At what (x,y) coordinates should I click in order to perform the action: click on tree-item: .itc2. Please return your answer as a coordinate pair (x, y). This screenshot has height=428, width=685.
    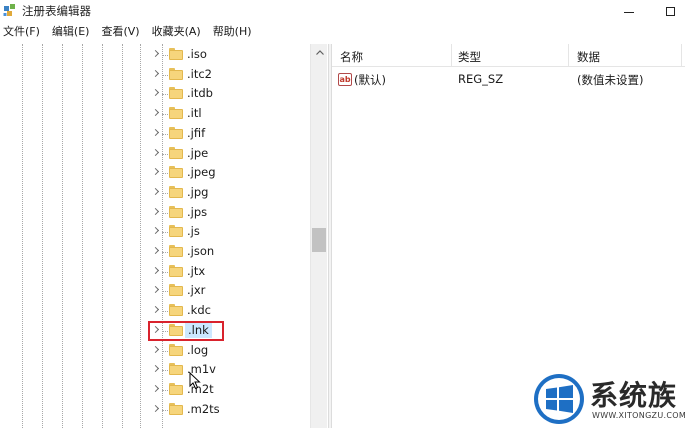
    Looking at the image, I should click on (155, 75).